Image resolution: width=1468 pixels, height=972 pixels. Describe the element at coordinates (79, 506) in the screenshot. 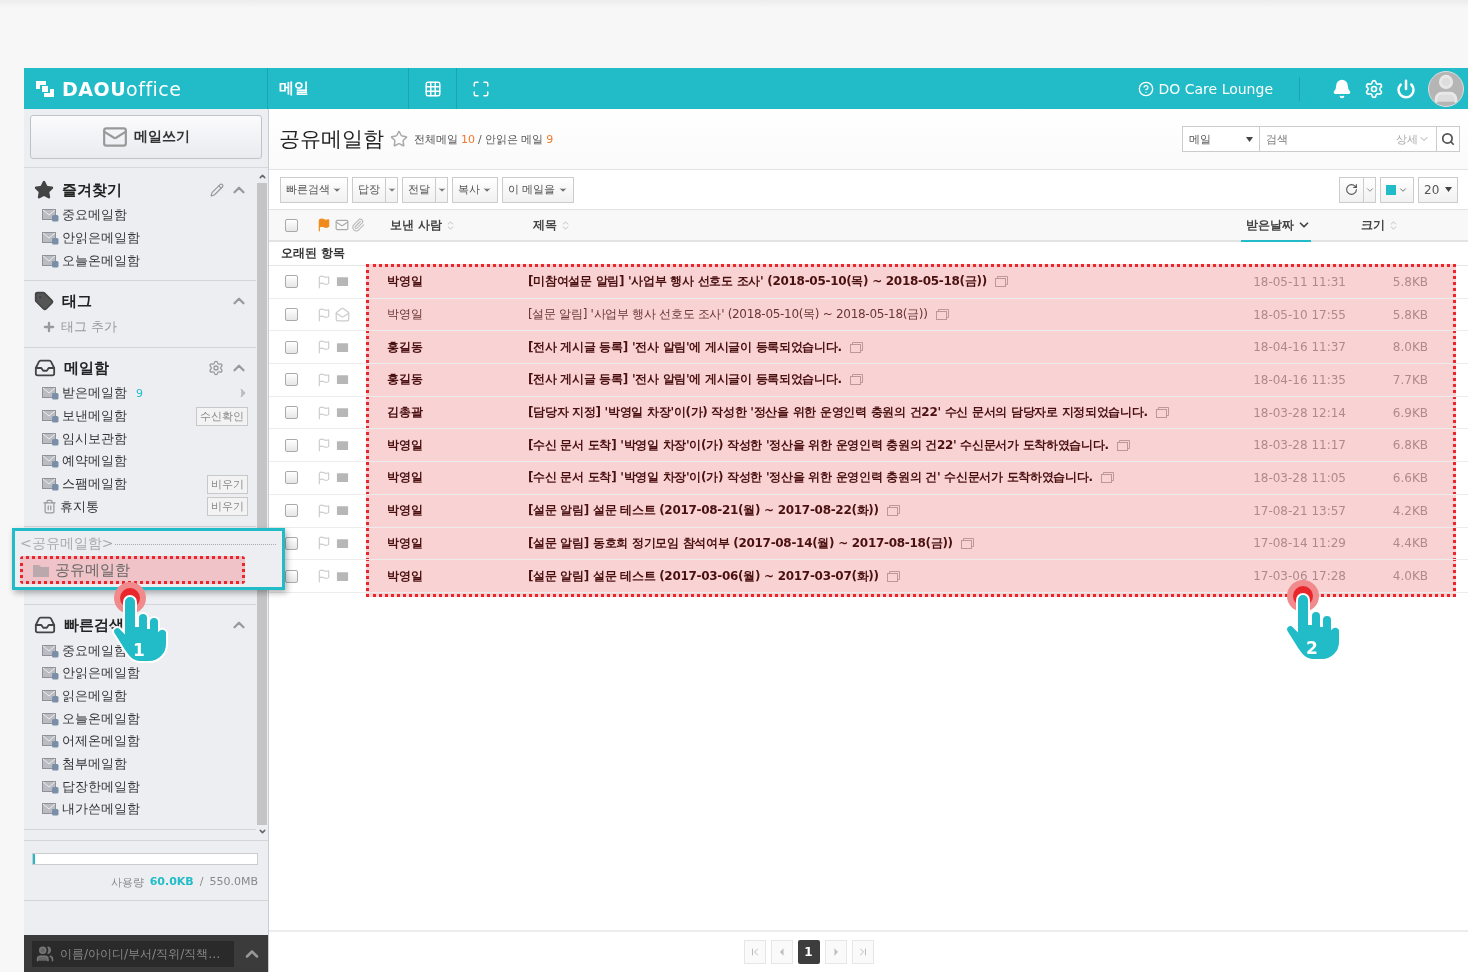

I see `mailbox-link: 휴지통` at that location.